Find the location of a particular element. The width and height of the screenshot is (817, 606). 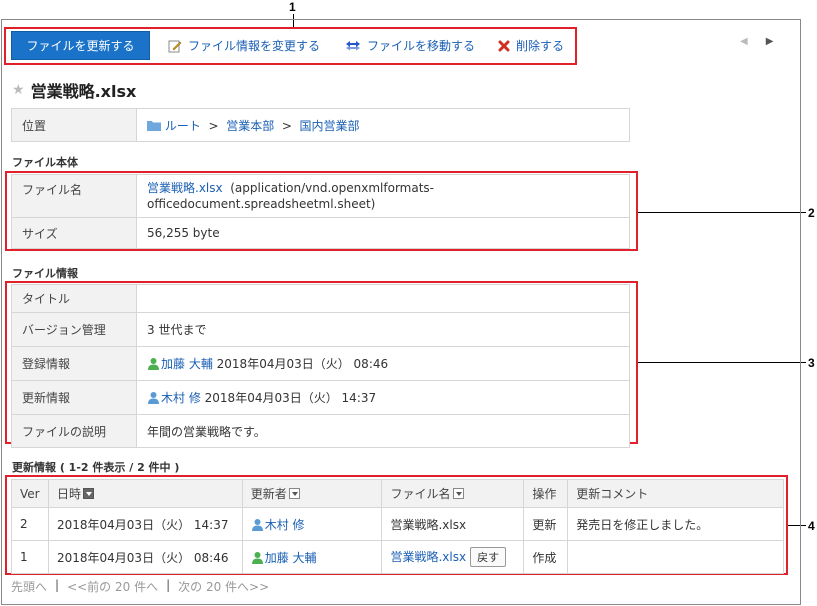

pager: 先頭へ | <<前の 20 件へ | 次の 20 件へ>> is located at coordinates (140, 586).